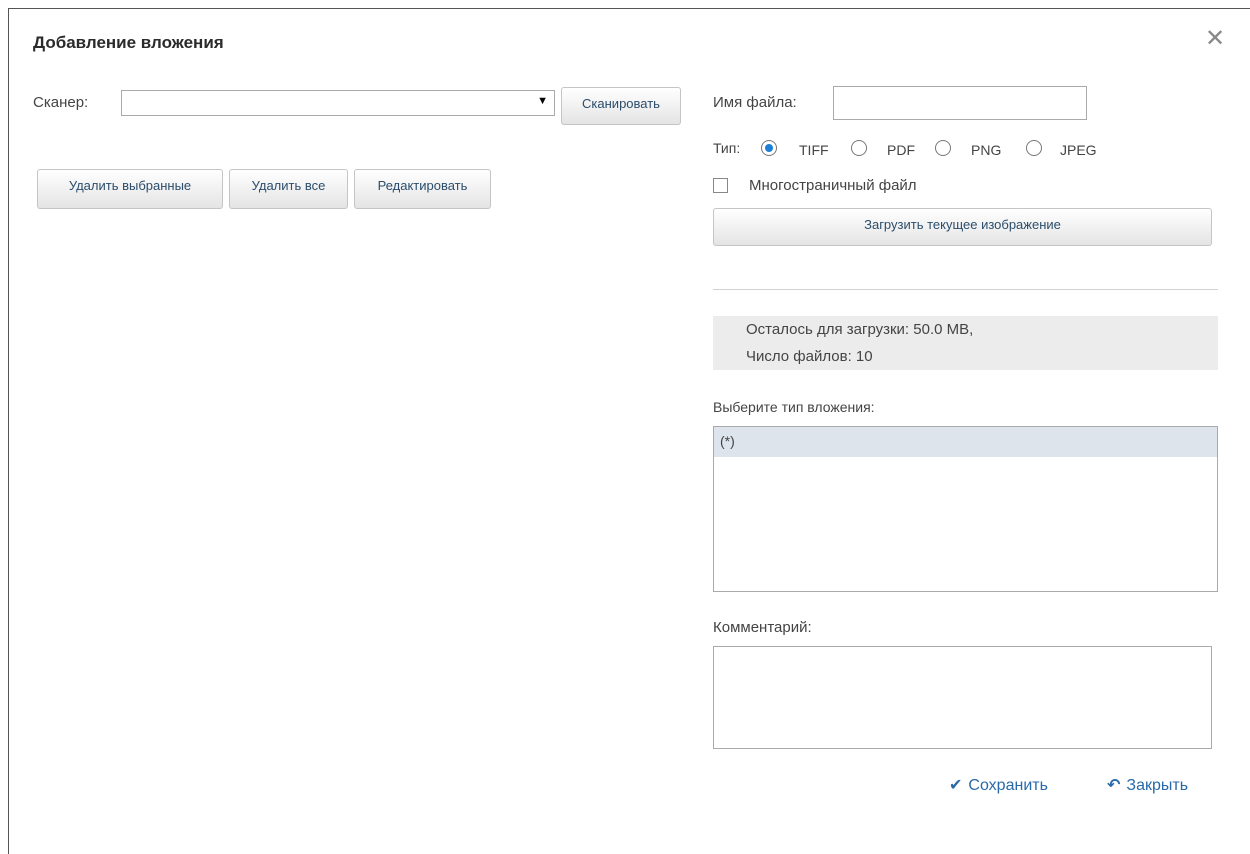  What do you see at coordinates (965, 509) in the screenshot?
I see `attachment-type-list: (*)` at bounding box center [965, 509].